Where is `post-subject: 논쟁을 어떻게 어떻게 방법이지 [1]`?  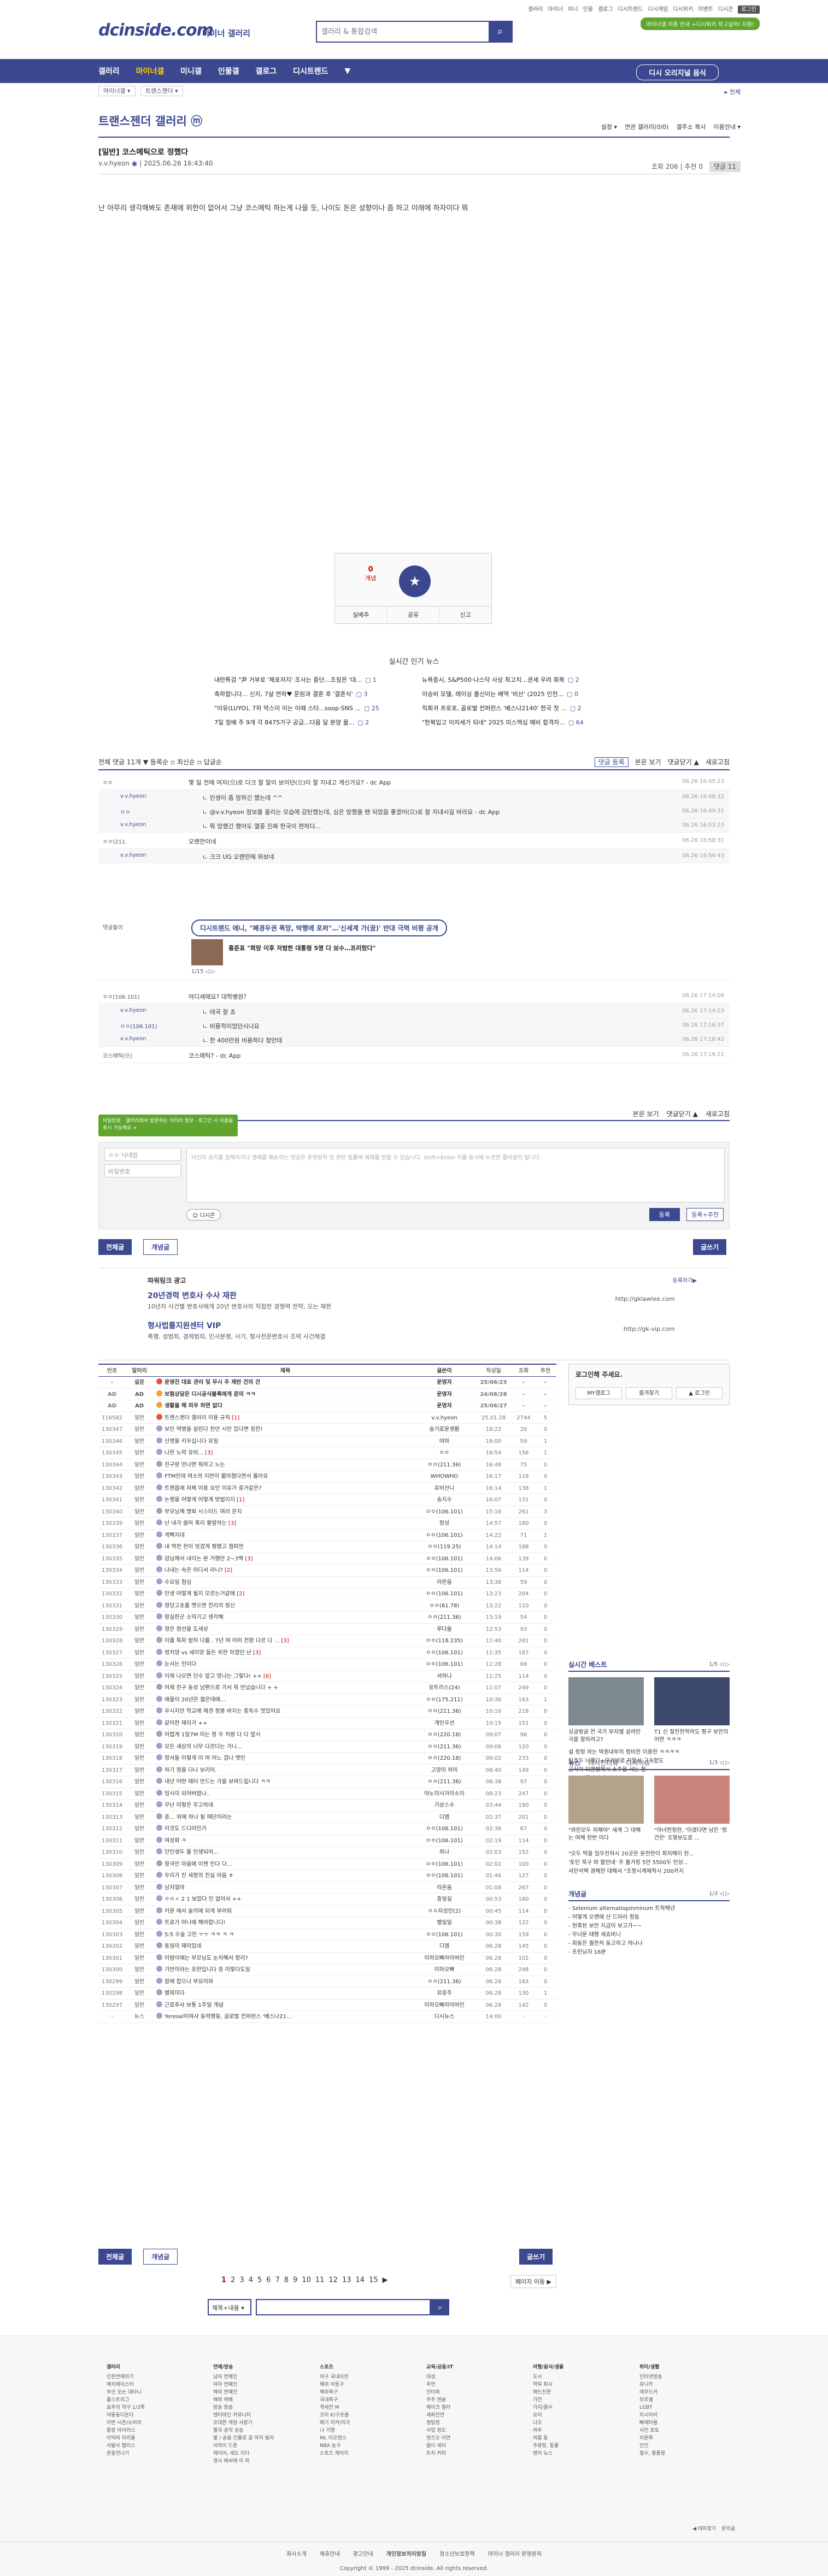 post-subject: 논쟁을 어떻게 어떻게 방법이지 [1] is located at coordinates (283, 1500).